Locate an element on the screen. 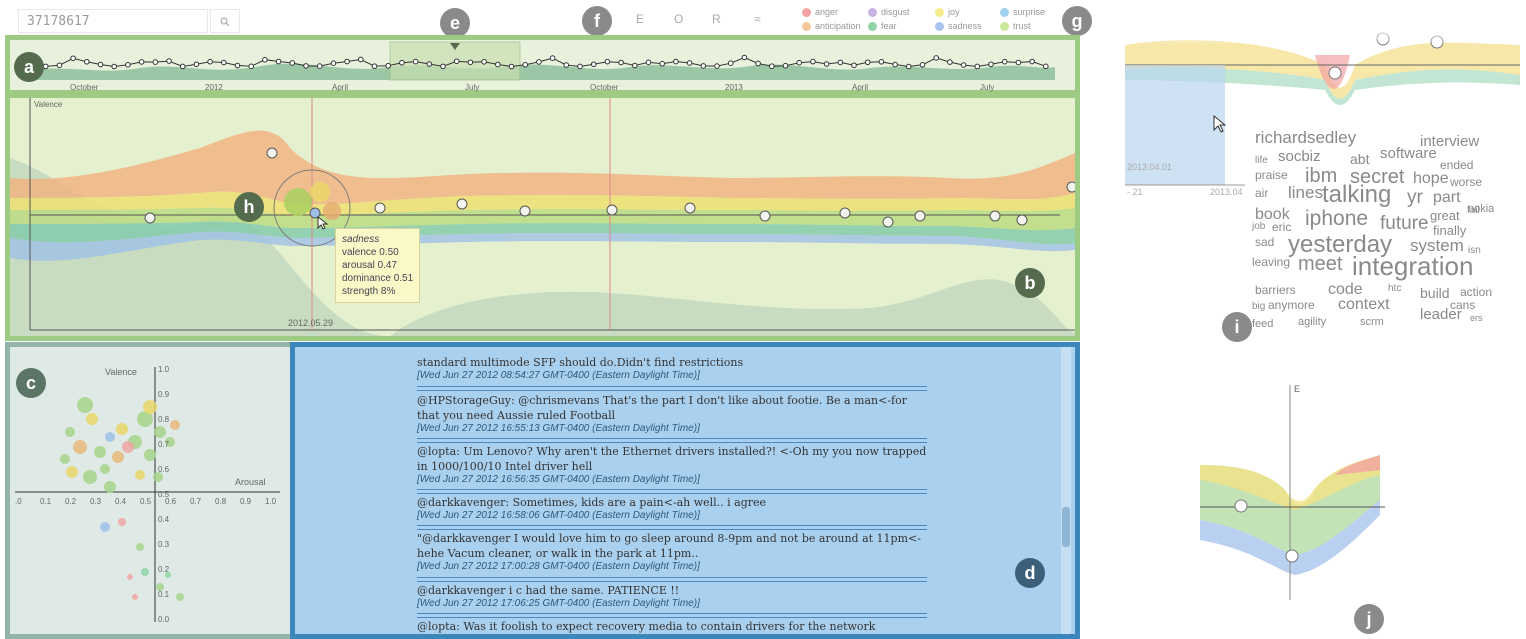  word-cloud-term: part is located at coordinates (1447, 198).